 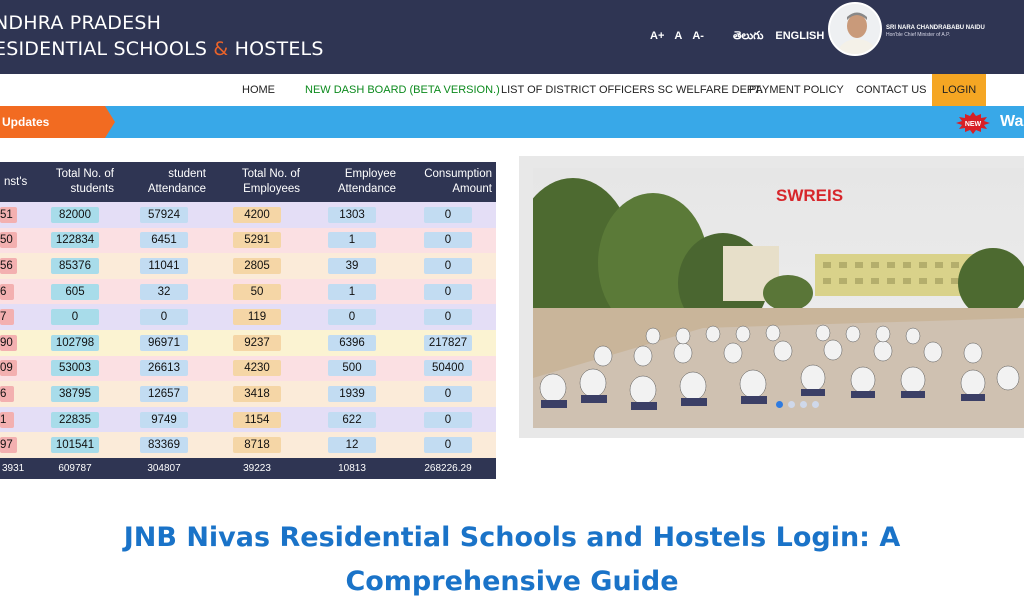 I want to click on table-cell: 50, so click(x=257, y=292).